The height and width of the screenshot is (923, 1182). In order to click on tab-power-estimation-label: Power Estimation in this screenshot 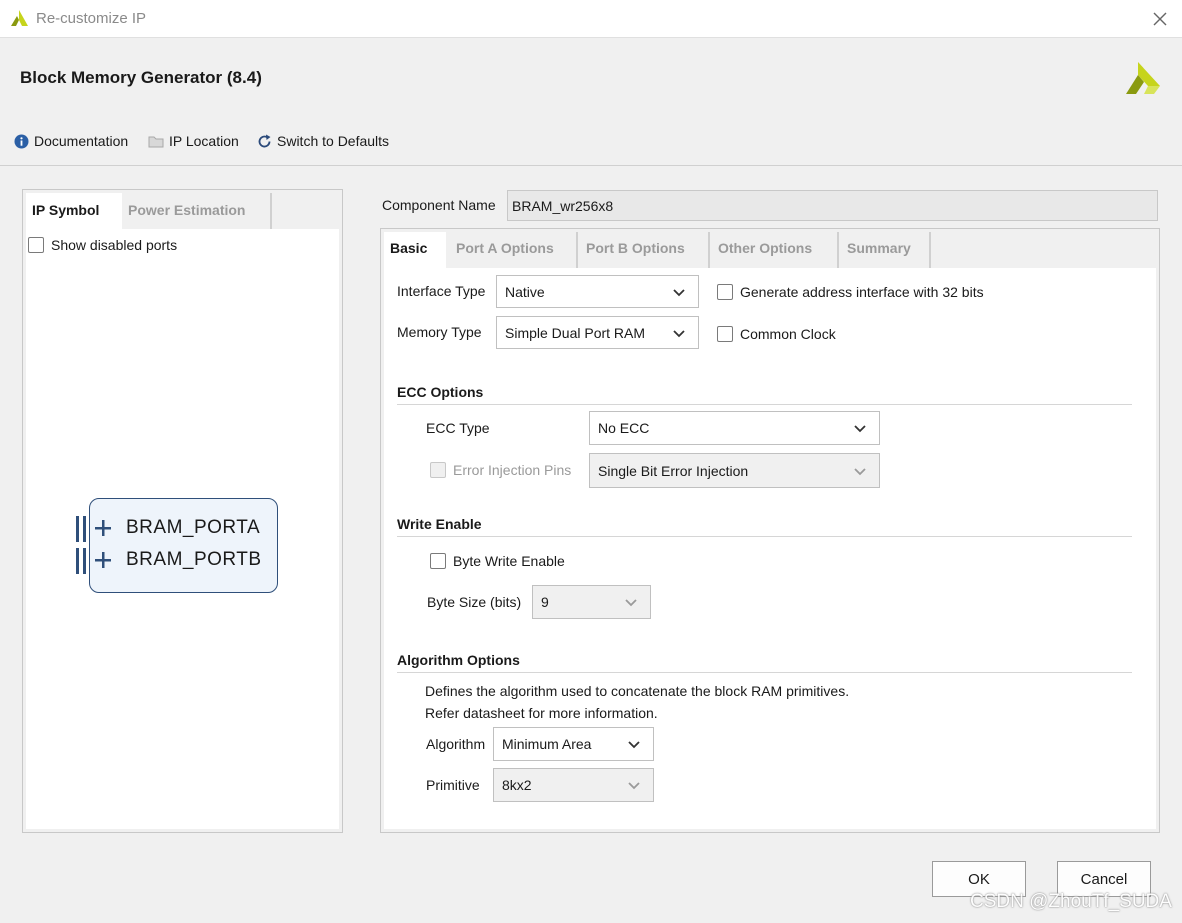, I will do `click(187, 210)`.